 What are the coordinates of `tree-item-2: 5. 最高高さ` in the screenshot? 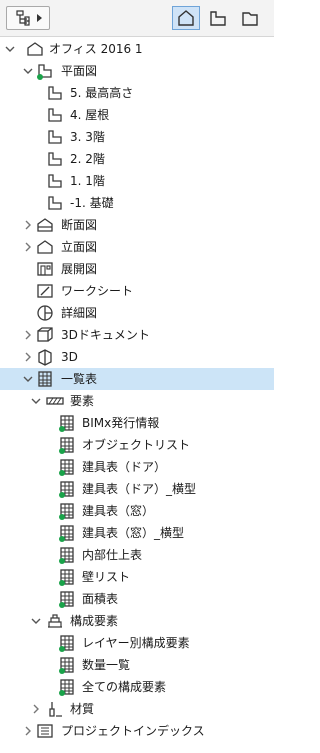 It's located at (137, 93).